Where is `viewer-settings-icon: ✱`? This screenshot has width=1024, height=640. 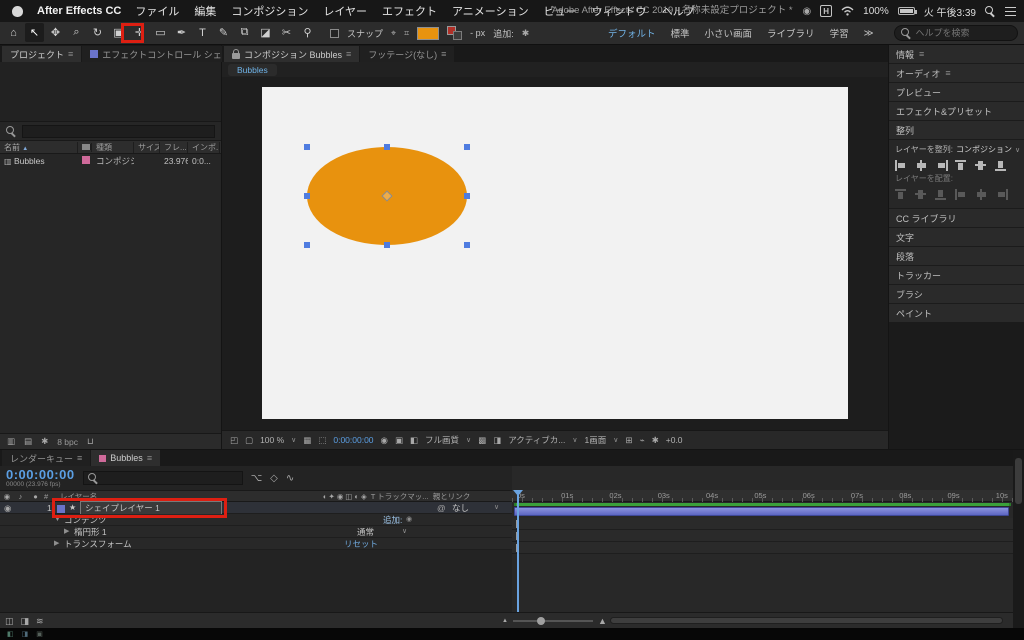
viewer-settings-icon: ✱ is located at coordinates (655, 440).